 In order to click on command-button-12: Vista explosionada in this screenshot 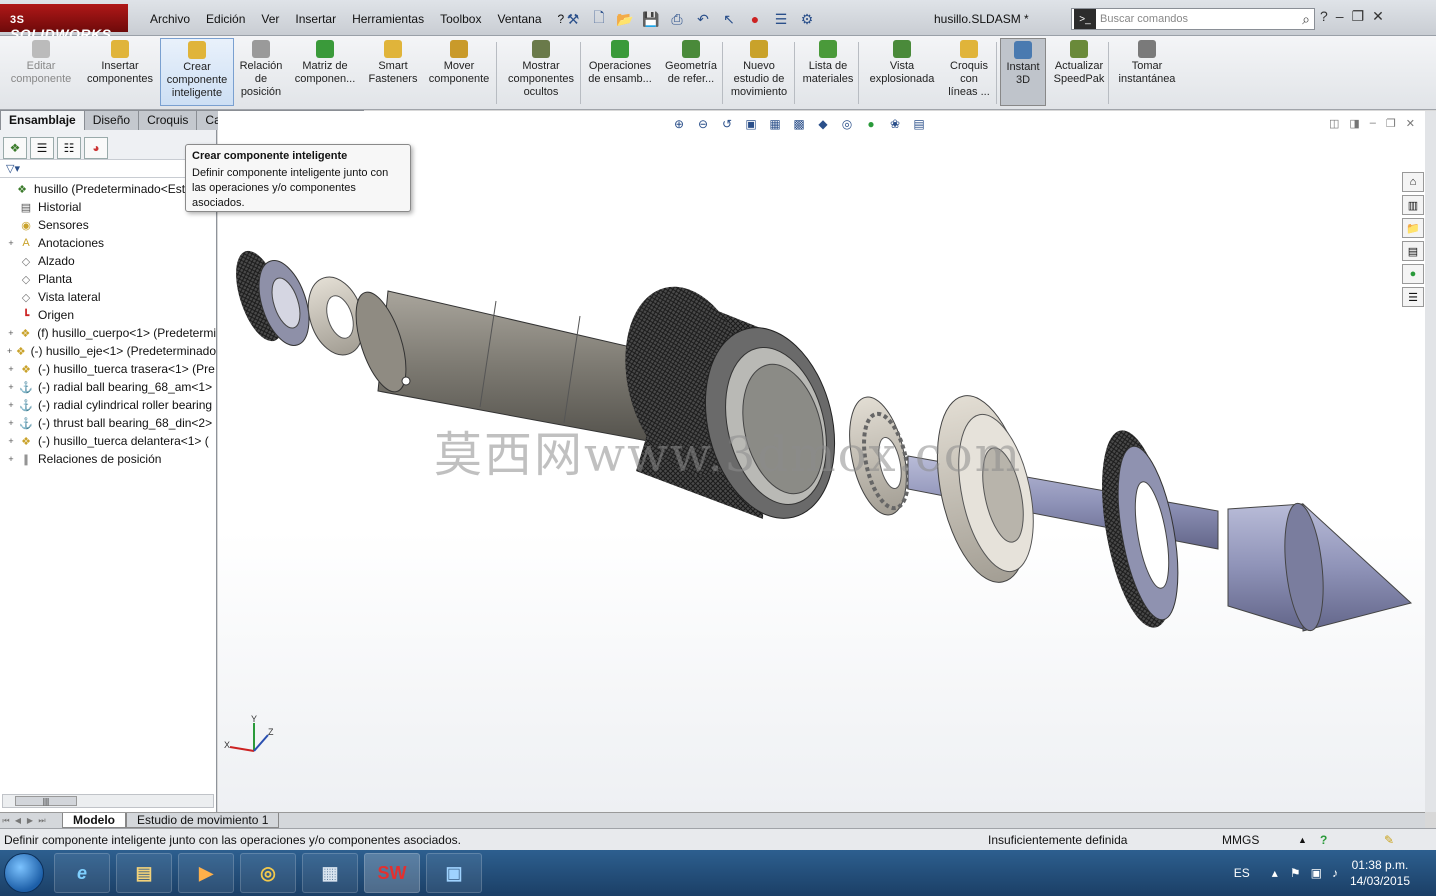, I will do `click(902, 72)`.